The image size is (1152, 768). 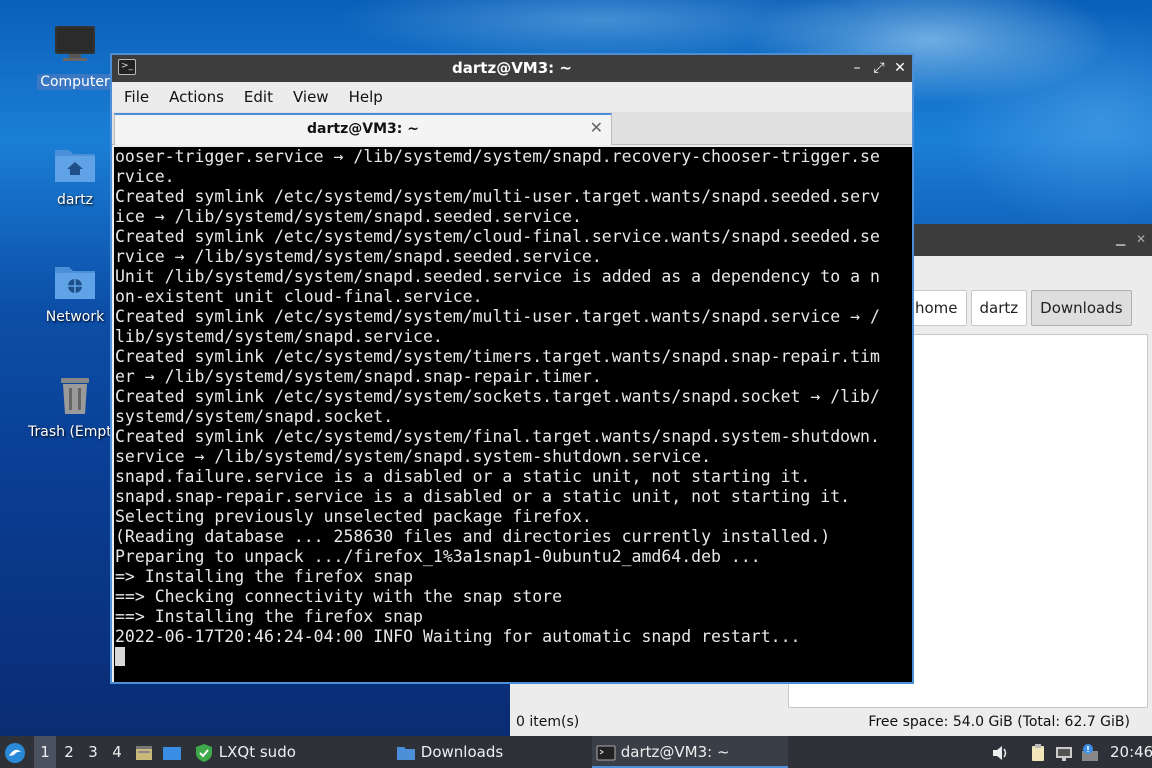 What do you see at coordinates (936, 308) in the screenshot?
I see `breadcrumb-home: home` at bounding box center [936, 308].